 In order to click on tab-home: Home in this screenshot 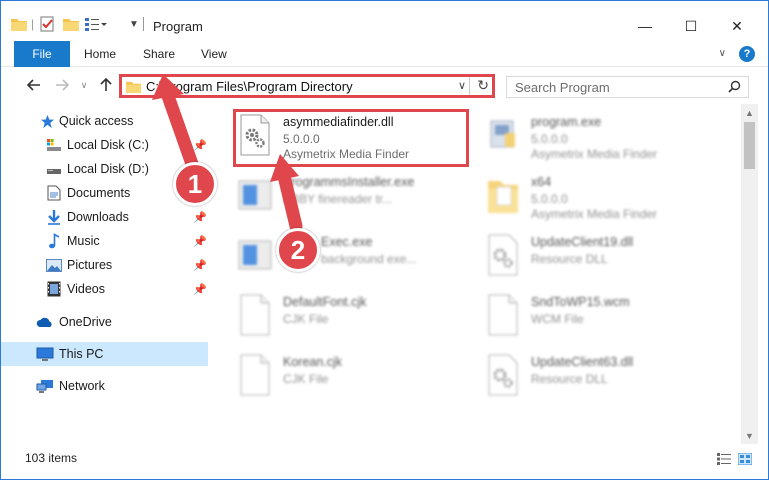, I will do `click(100, 54)`.